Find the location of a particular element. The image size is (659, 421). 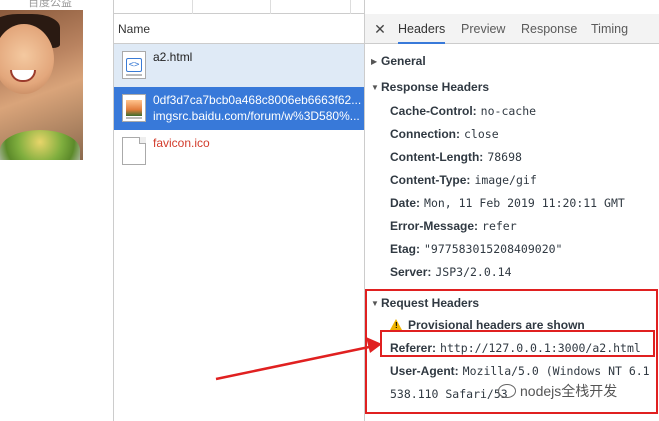

close-icon: ✕ is located at coordinates (380, 29).